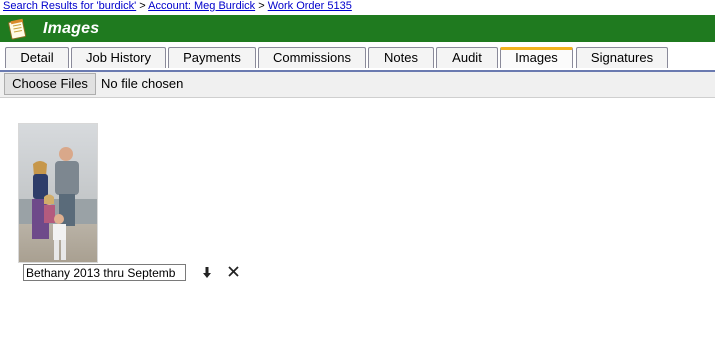  Describe the element at coordinates (207, 272) in the screenshot. I see `download-arrow-icon` at that location.